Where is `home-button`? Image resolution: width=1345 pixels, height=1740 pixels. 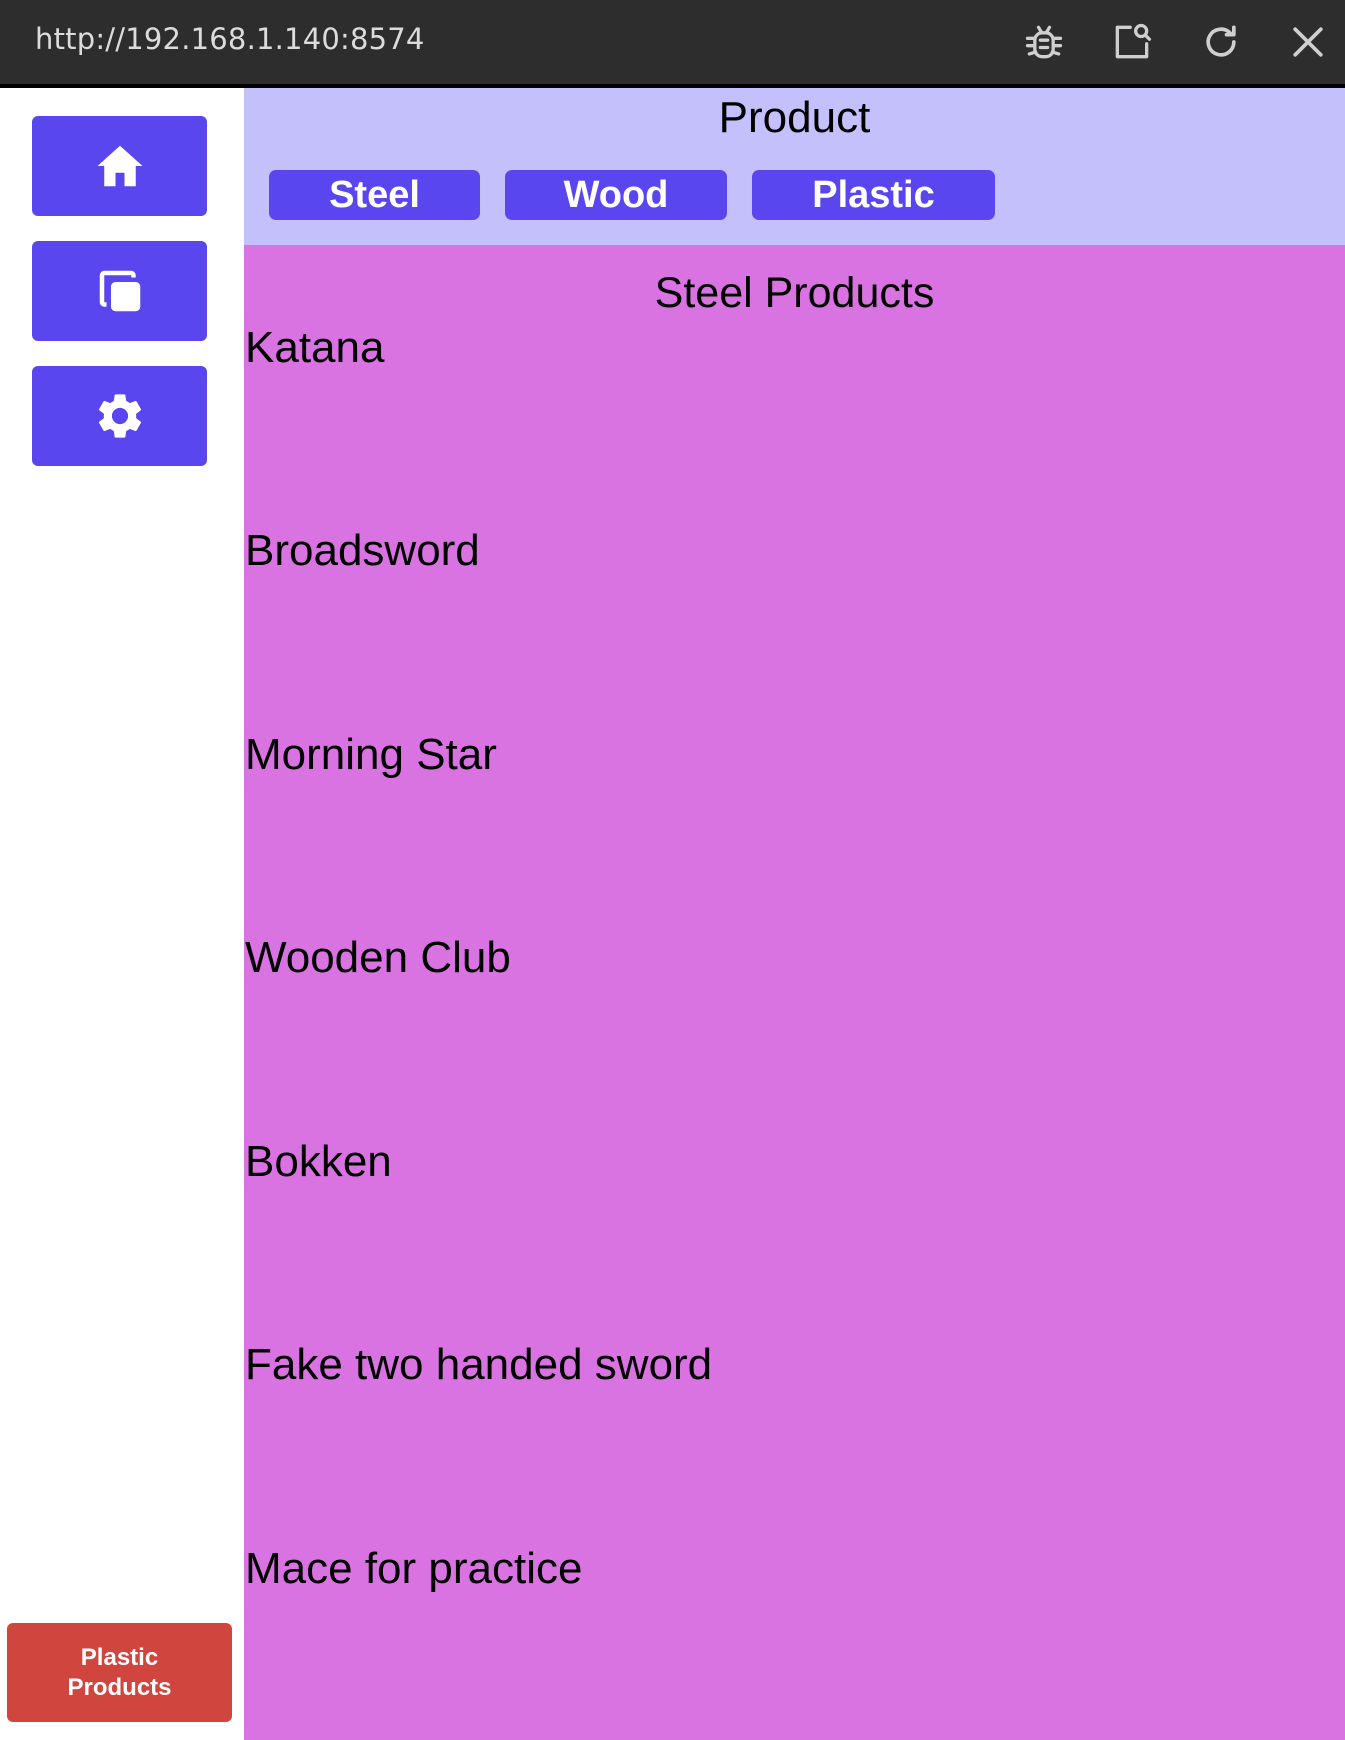
home-button is located at coordinates (119, 166).